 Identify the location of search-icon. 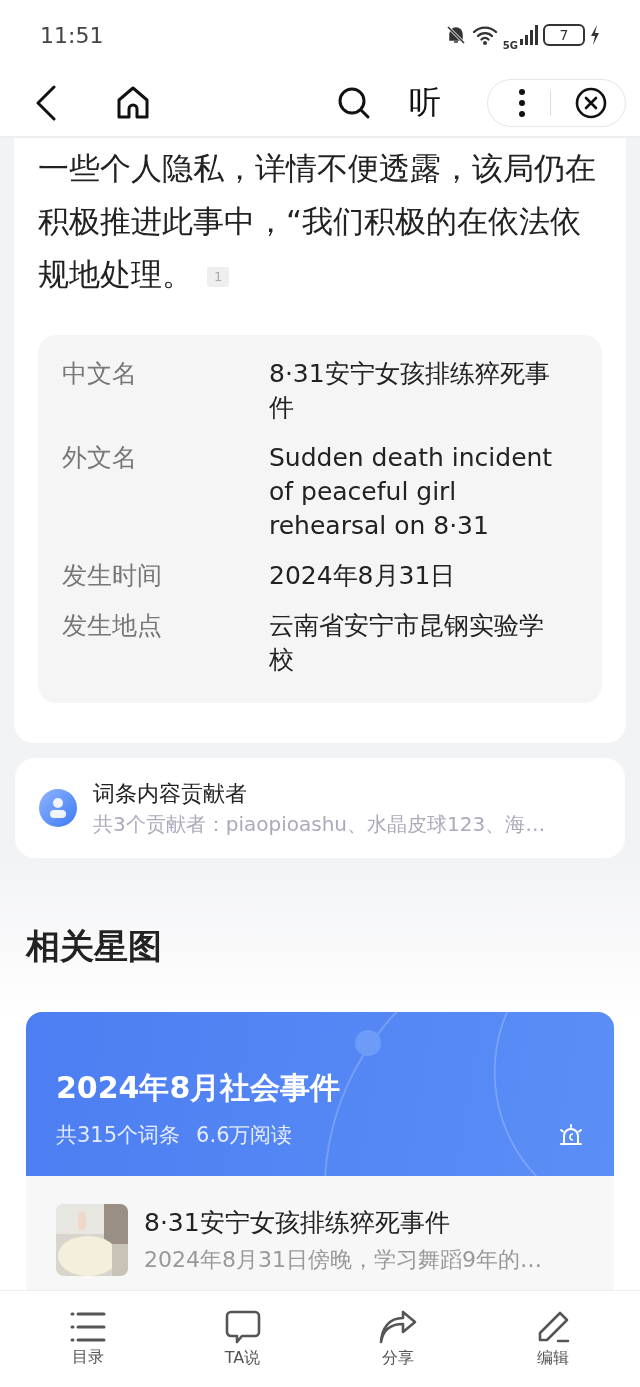
(354, 103).